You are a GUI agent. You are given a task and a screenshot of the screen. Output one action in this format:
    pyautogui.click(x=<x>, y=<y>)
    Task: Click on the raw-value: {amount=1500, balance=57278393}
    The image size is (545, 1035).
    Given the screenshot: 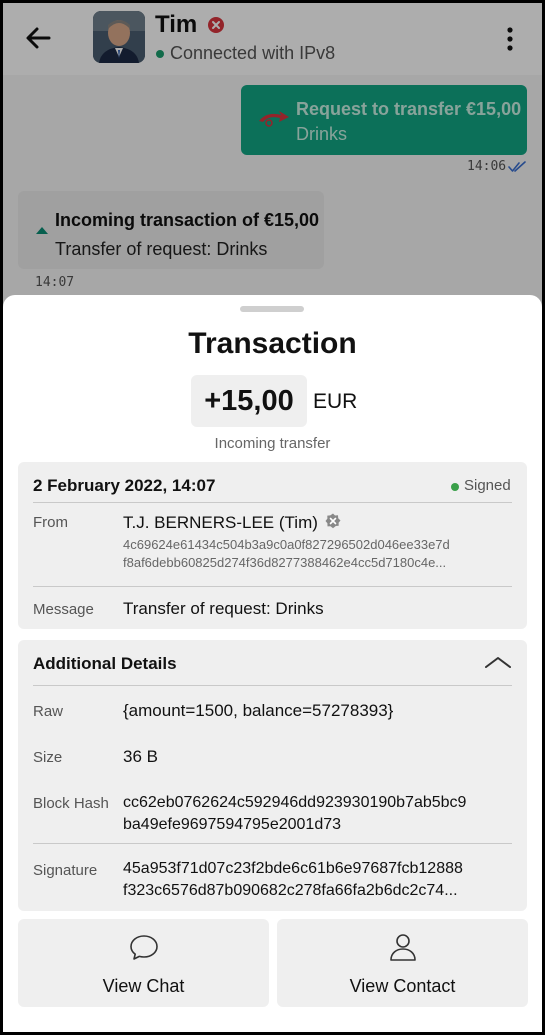 What is the action you would take?
    pyautogui.click(x=258, y=710)
    